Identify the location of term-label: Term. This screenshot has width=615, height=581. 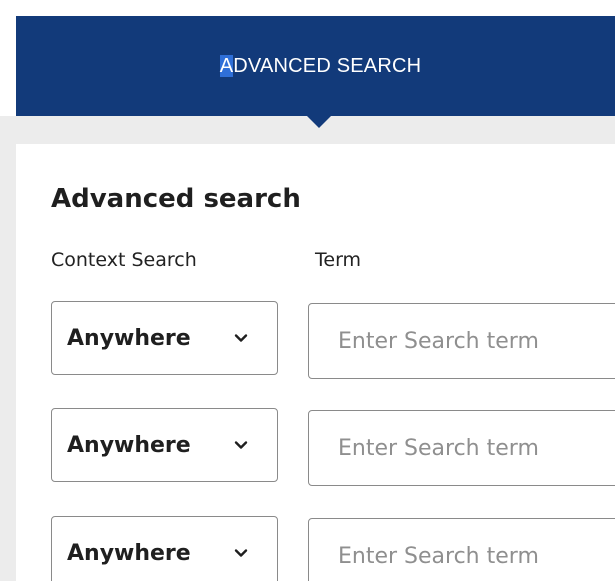
(338, 260).